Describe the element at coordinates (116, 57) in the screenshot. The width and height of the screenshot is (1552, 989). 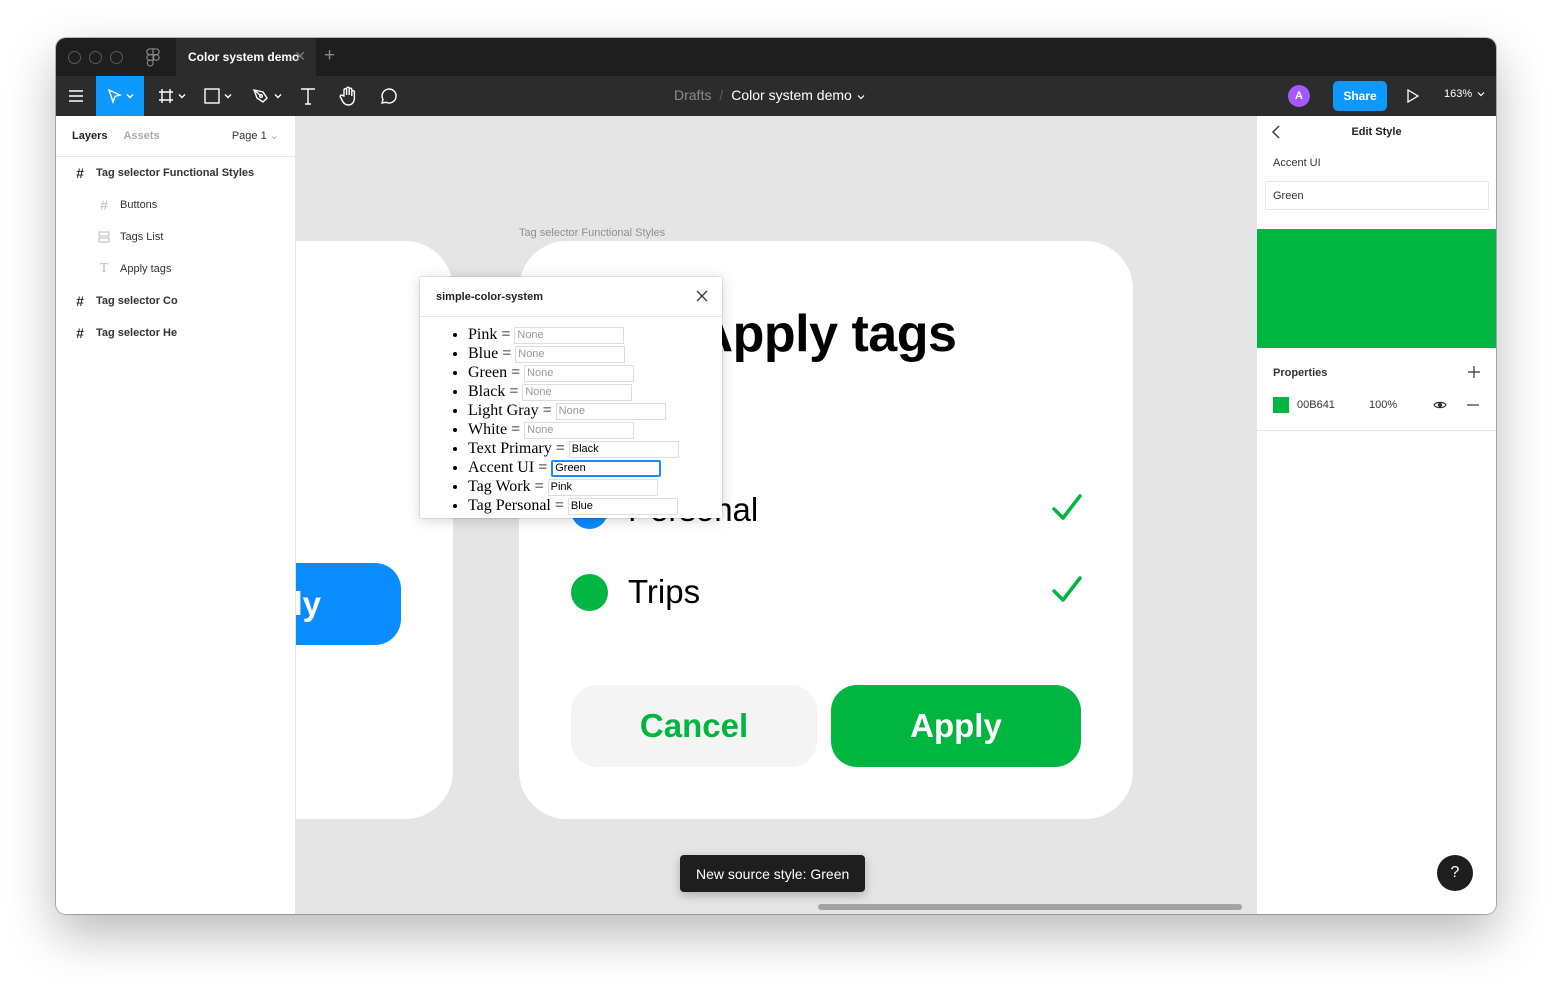
I see `maximize-window-button` at that location.